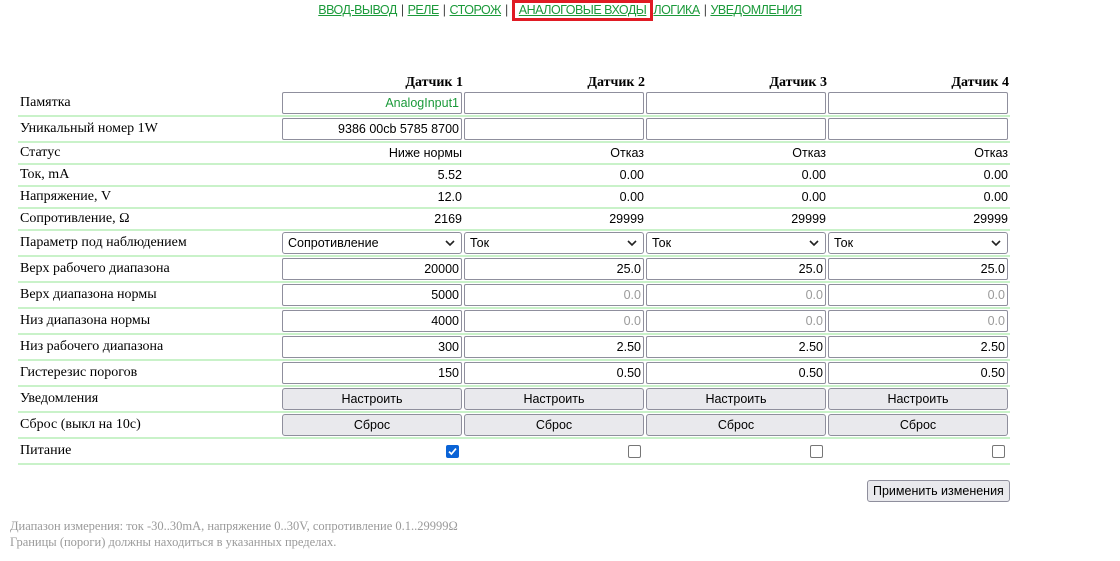  I want to click on resistance-value-2: 29999, so click(555, 219).